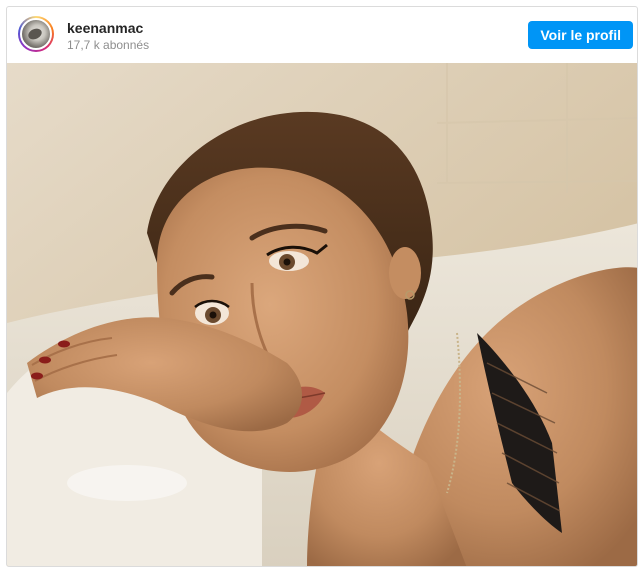 The height and width of the screenshot is (569, 639). What do you see at coordinates (580, 35) in the screenshot?
I see `view-profile-button: Voir le profil` at bounding box center [580, 35].